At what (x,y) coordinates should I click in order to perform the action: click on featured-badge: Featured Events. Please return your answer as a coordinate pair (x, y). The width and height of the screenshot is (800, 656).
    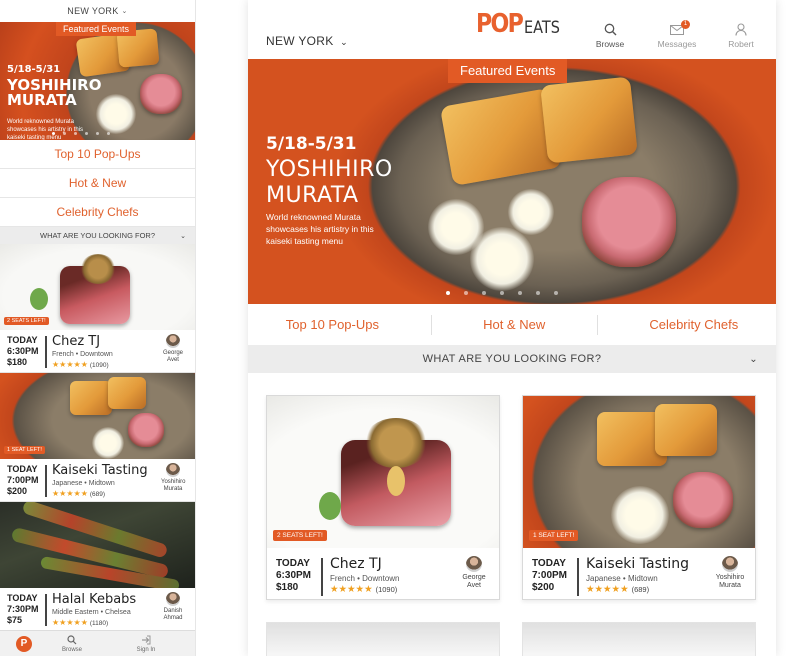
    Looking at the image, I should click on (96, 29).